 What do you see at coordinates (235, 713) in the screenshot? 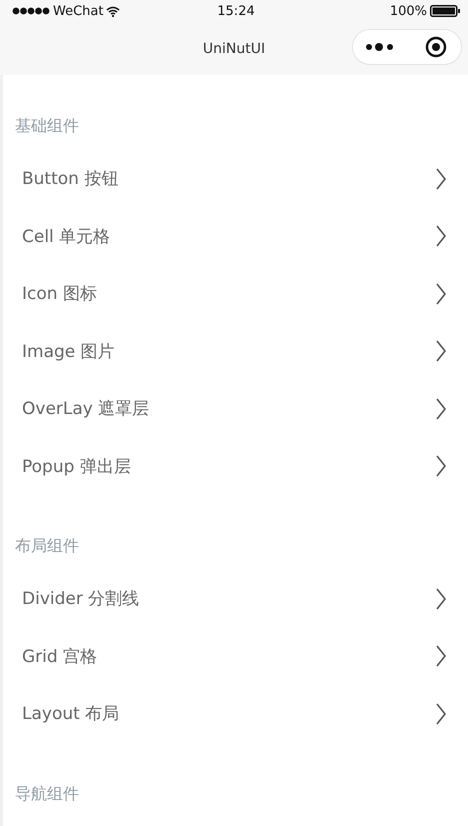
I see `list-item: Layout 布局` at bounding box center [235, 713].